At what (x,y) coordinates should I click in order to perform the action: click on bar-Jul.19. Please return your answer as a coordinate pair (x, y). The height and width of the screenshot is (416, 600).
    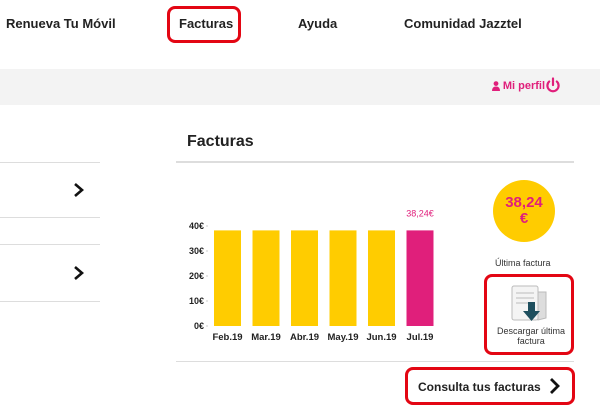
    Looking at the image, I should click on (420, 278).